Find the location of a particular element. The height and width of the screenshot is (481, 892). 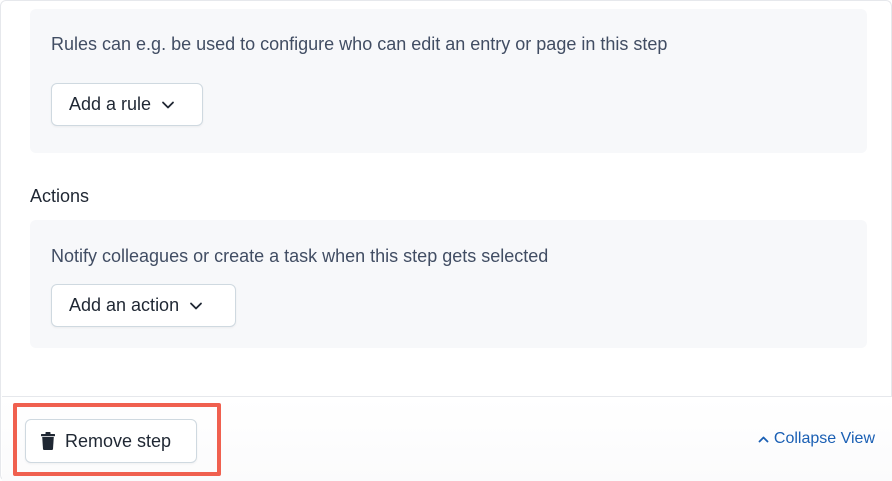

add-action-button: Add an action is located at coordinates (143, 305).